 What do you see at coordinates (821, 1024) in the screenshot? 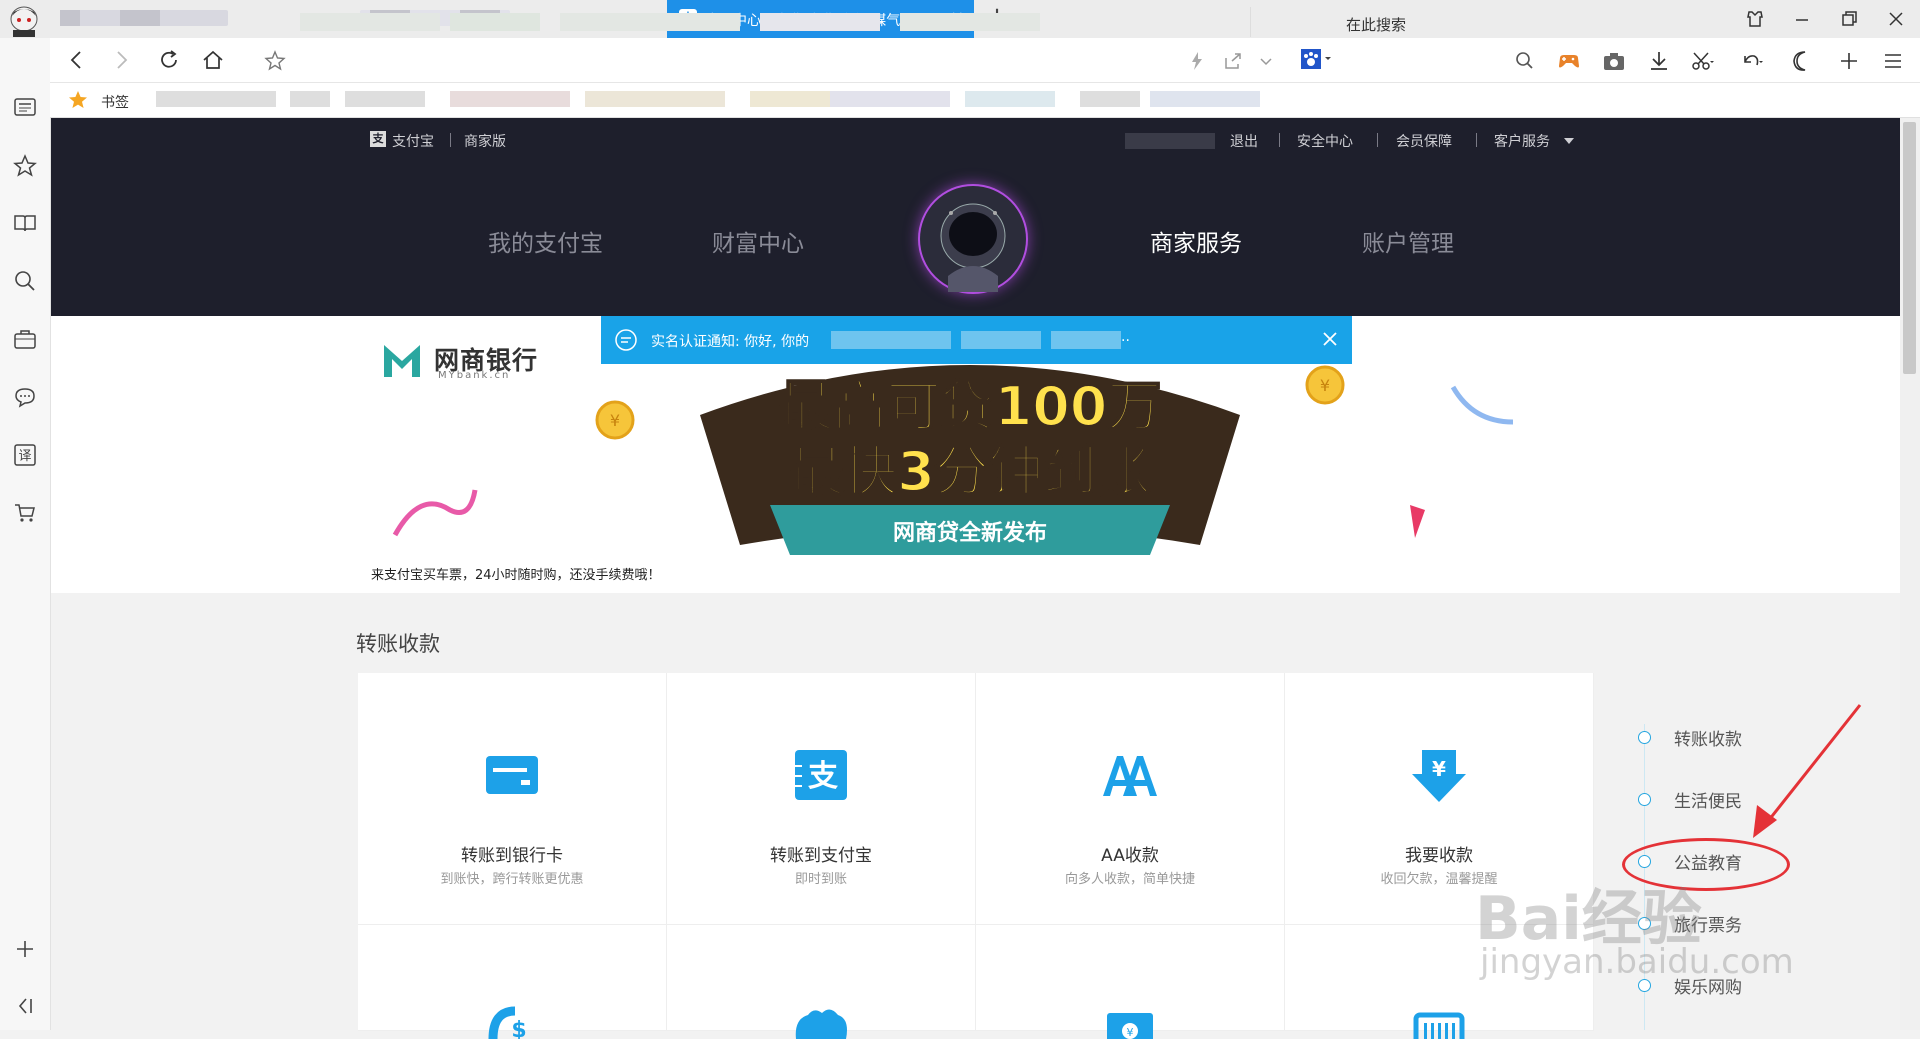
I see `heart-cloud-icon` at bounding box center [821, 1024].